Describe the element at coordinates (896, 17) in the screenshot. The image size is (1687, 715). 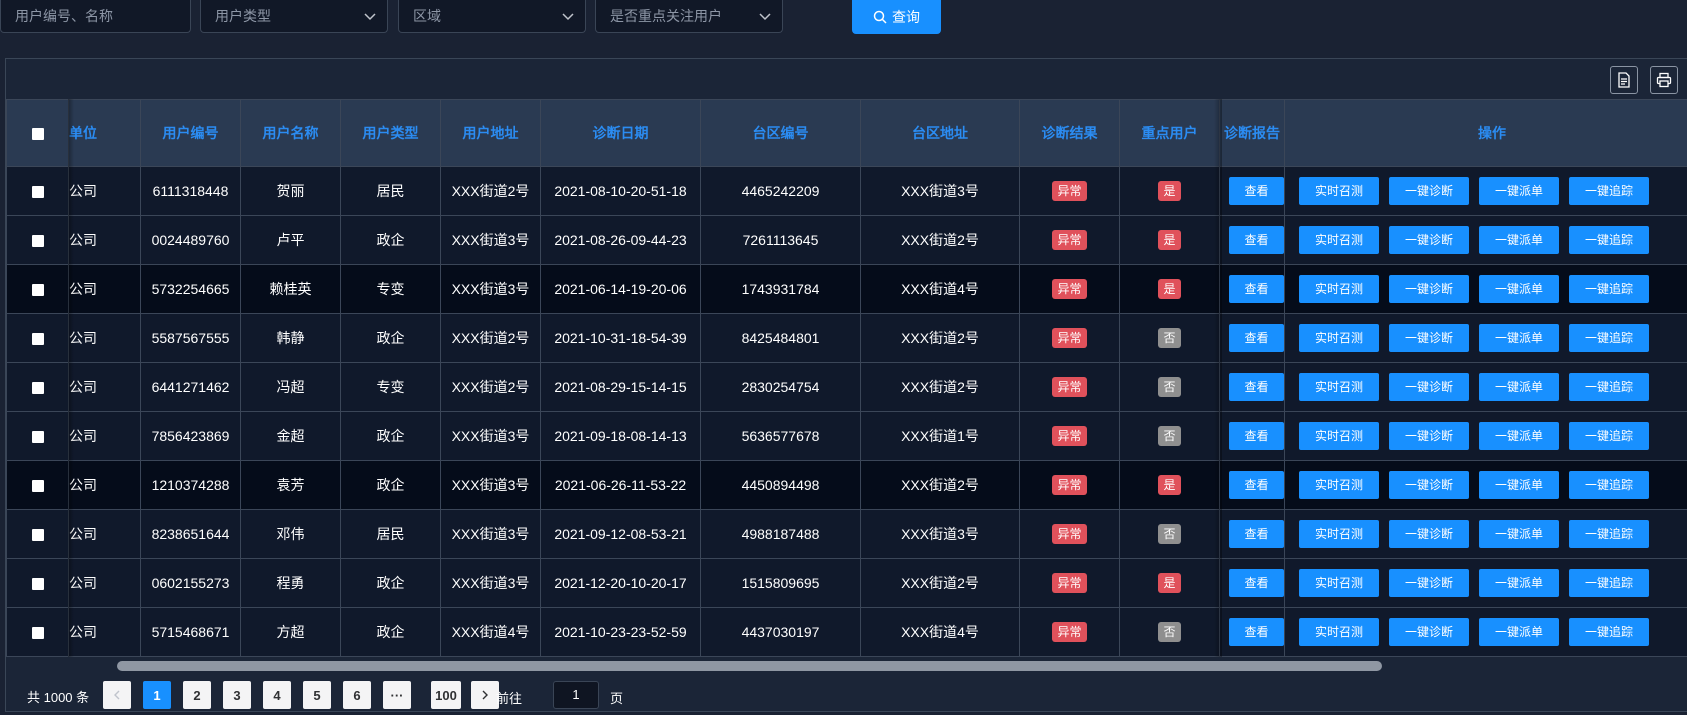
I see `search-button: 查询` at that location.